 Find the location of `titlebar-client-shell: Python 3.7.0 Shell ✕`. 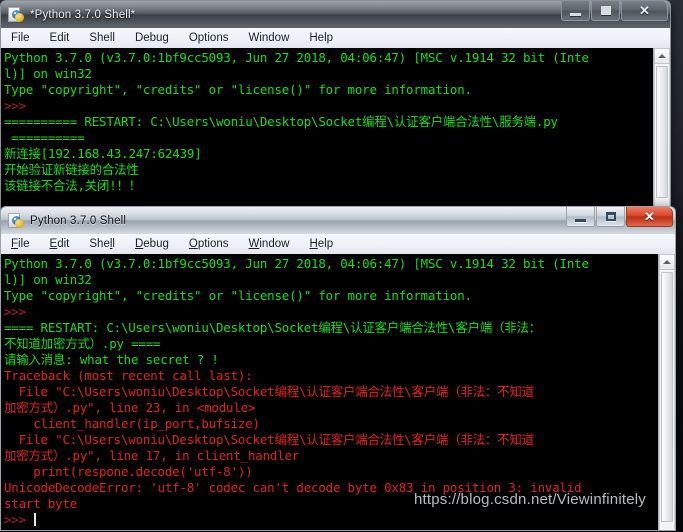

titlebar-client-shell: Python 3.7.0 Shell ✕ is located at coordinates (338, 220).